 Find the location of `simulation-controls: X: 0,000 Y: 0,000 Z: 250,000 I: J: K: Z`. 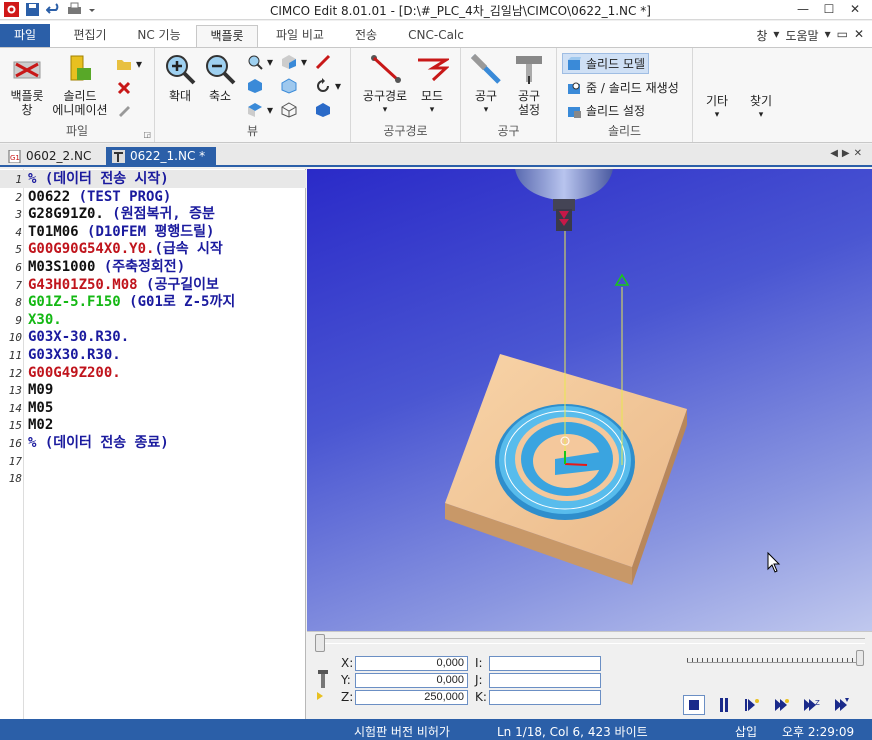

simulation-controls: X: 0,000 Y: 0,000 Z: 250,000 I: J: K: Z is located at coordinates (589, 675).